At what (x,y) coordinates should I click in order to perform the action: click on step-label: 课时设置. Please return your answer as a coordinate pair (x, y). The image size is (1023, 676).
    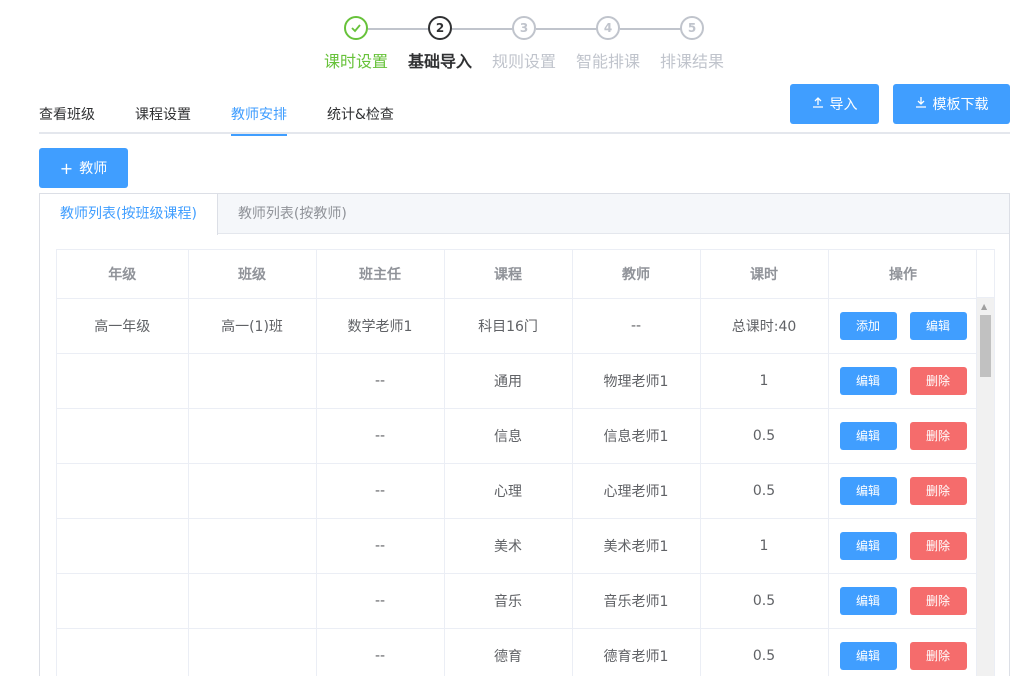
    Looking at the image, I should click on (355, 61).